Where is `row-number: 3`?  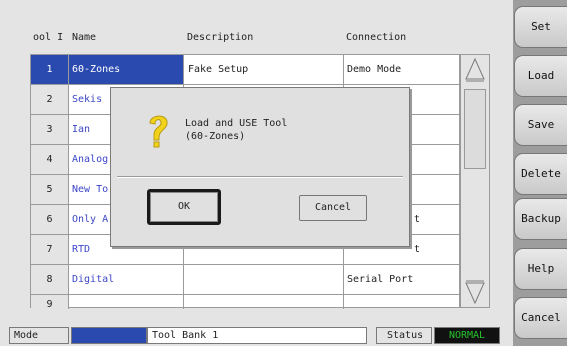 row-number: 3 is located at coordinates (50, 129).